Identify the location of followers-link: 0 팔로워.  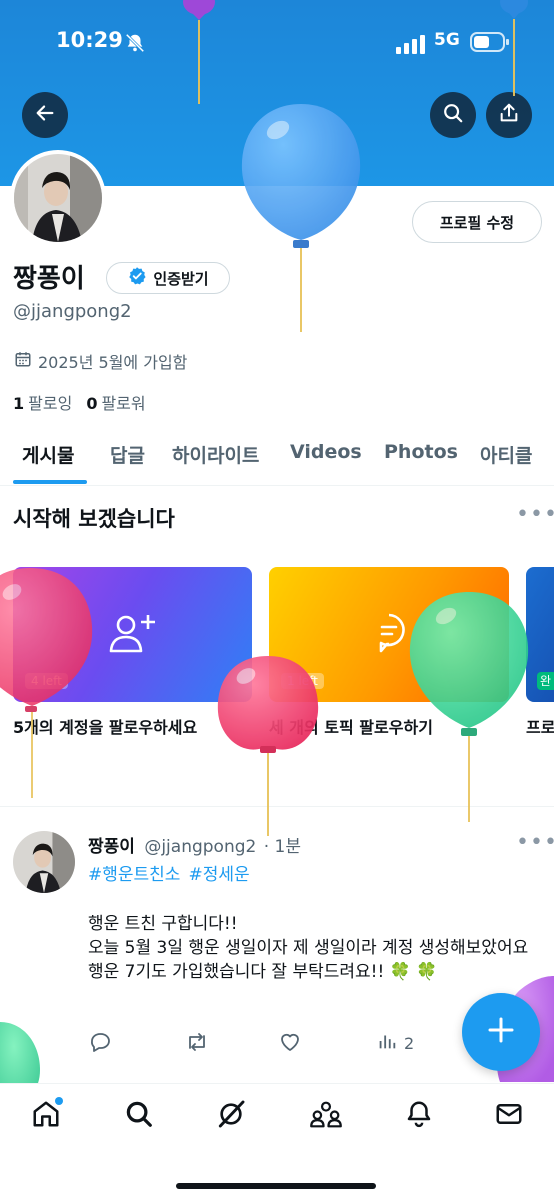
(115, 402).